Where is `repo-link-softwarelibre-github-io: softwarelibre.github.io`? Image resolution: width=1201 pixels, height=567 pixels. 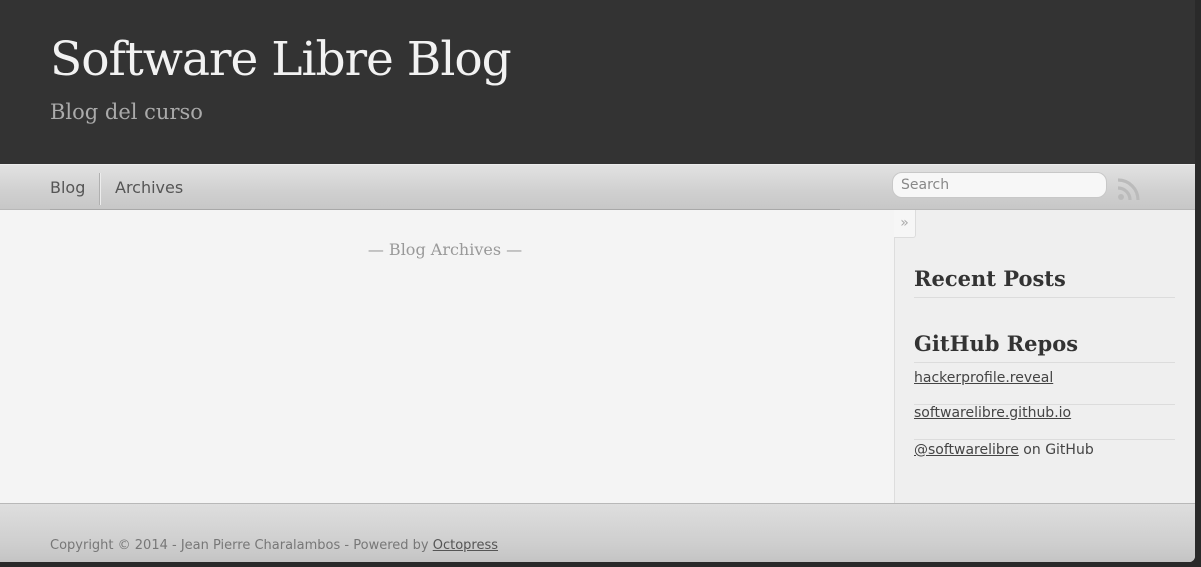
repo-link-softwarelibre-github-io: softwarelibre.github.io is located at coordinates (992, 413).